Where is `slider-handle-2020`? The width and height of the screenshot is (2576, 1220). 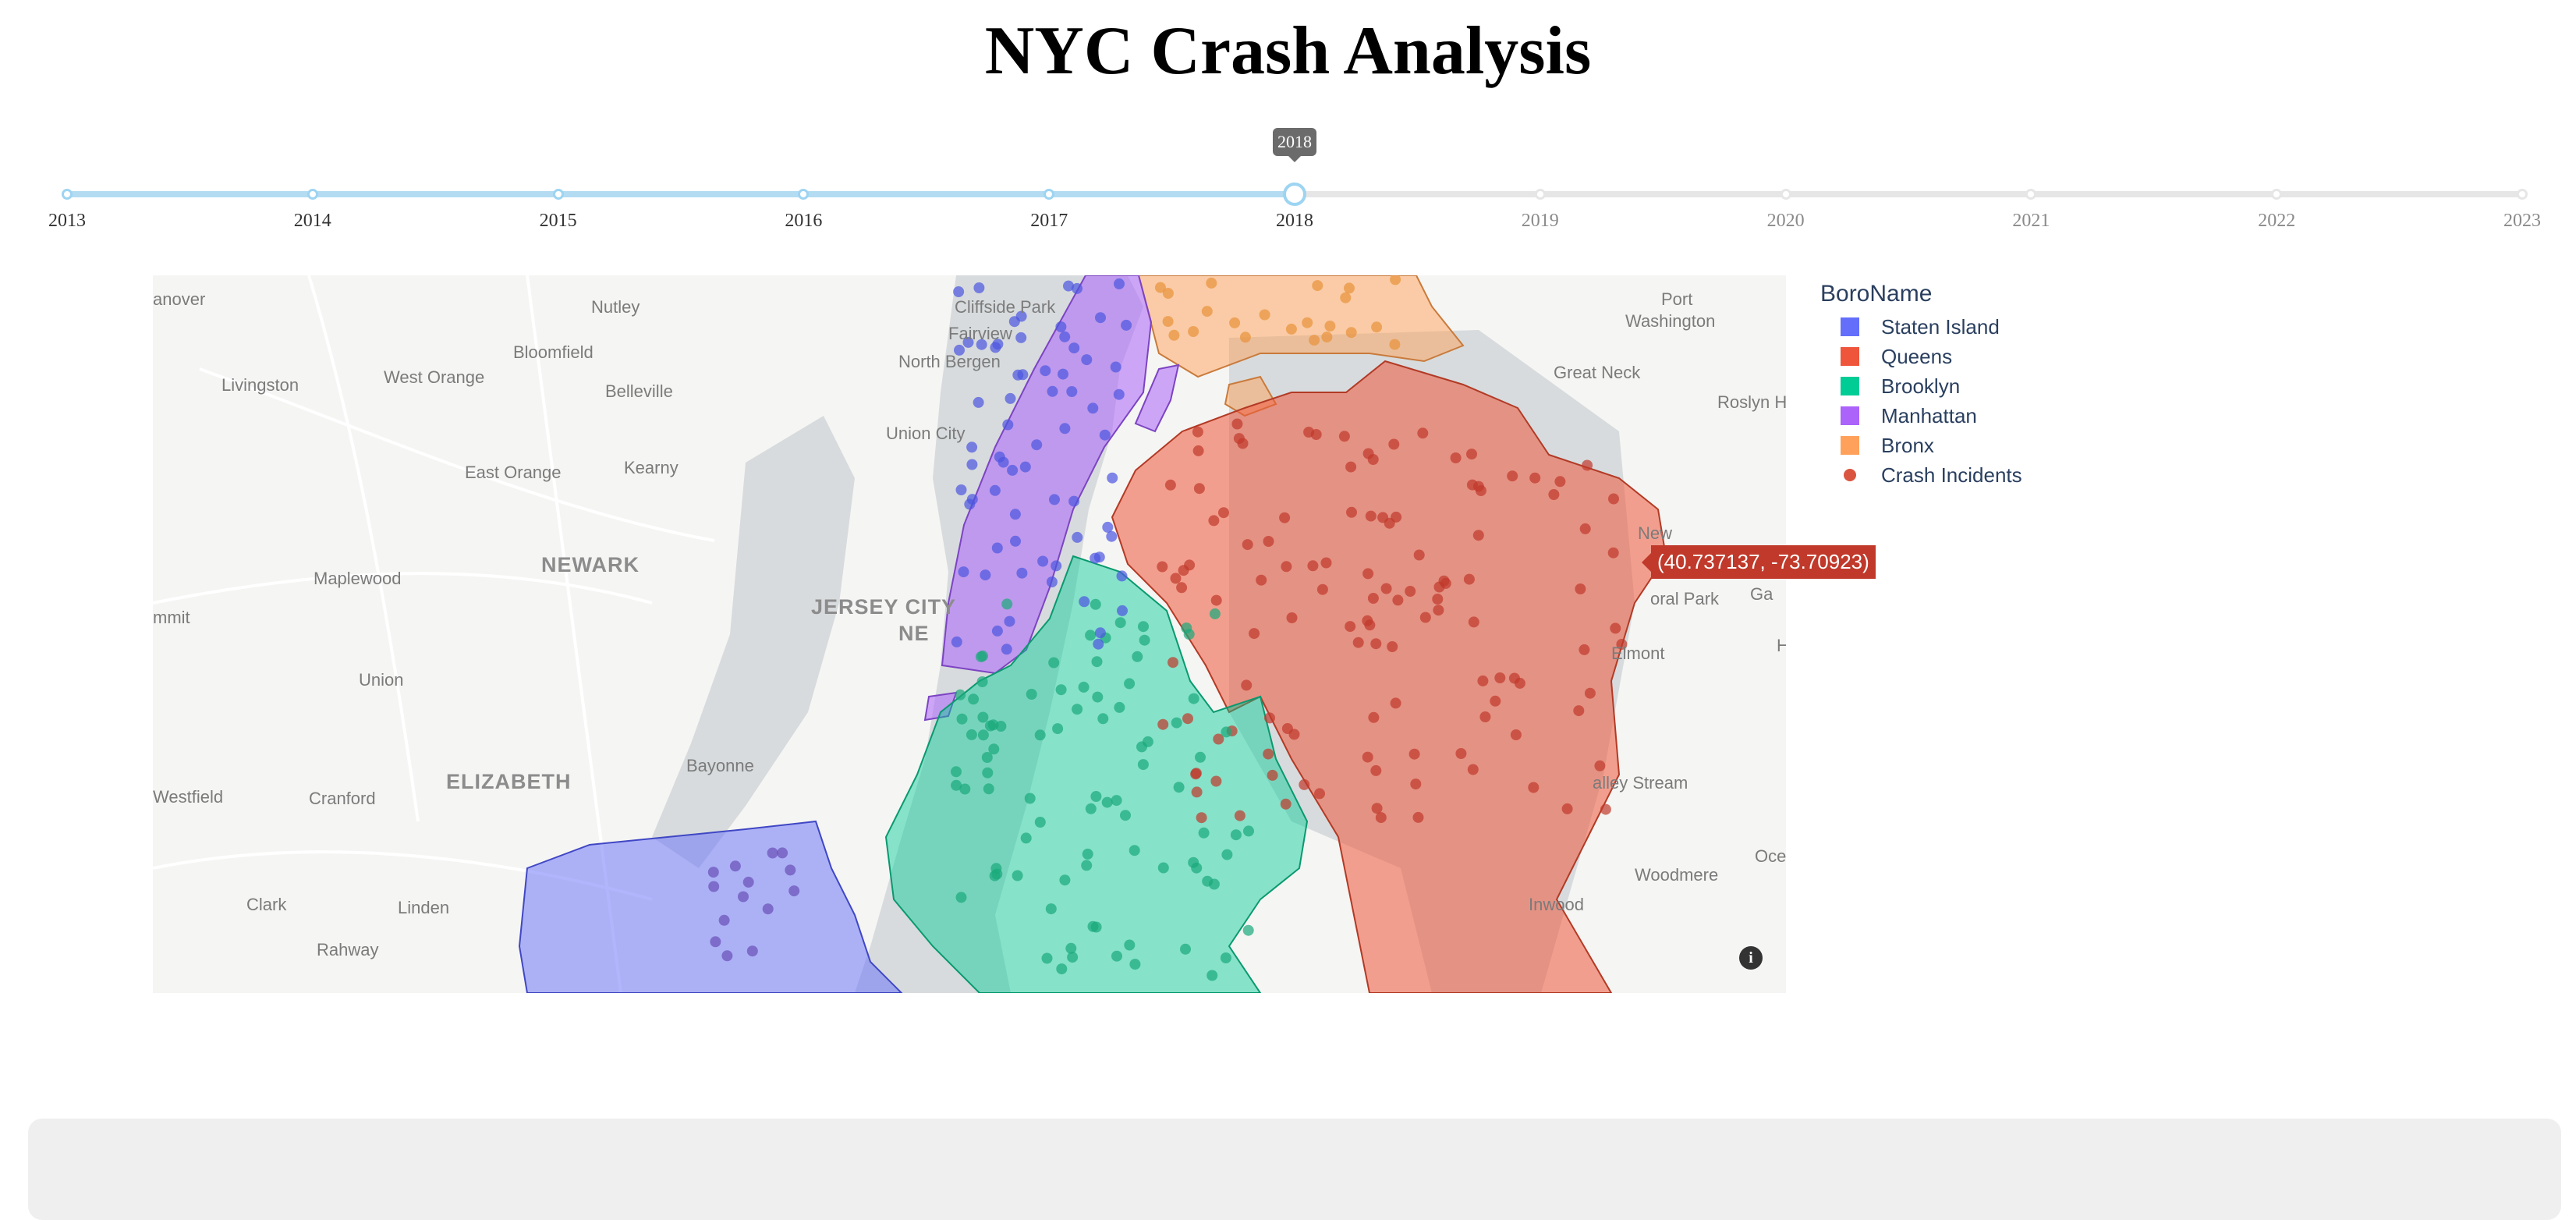
slider-handle-2020 is located at coordinates (1786, 194).